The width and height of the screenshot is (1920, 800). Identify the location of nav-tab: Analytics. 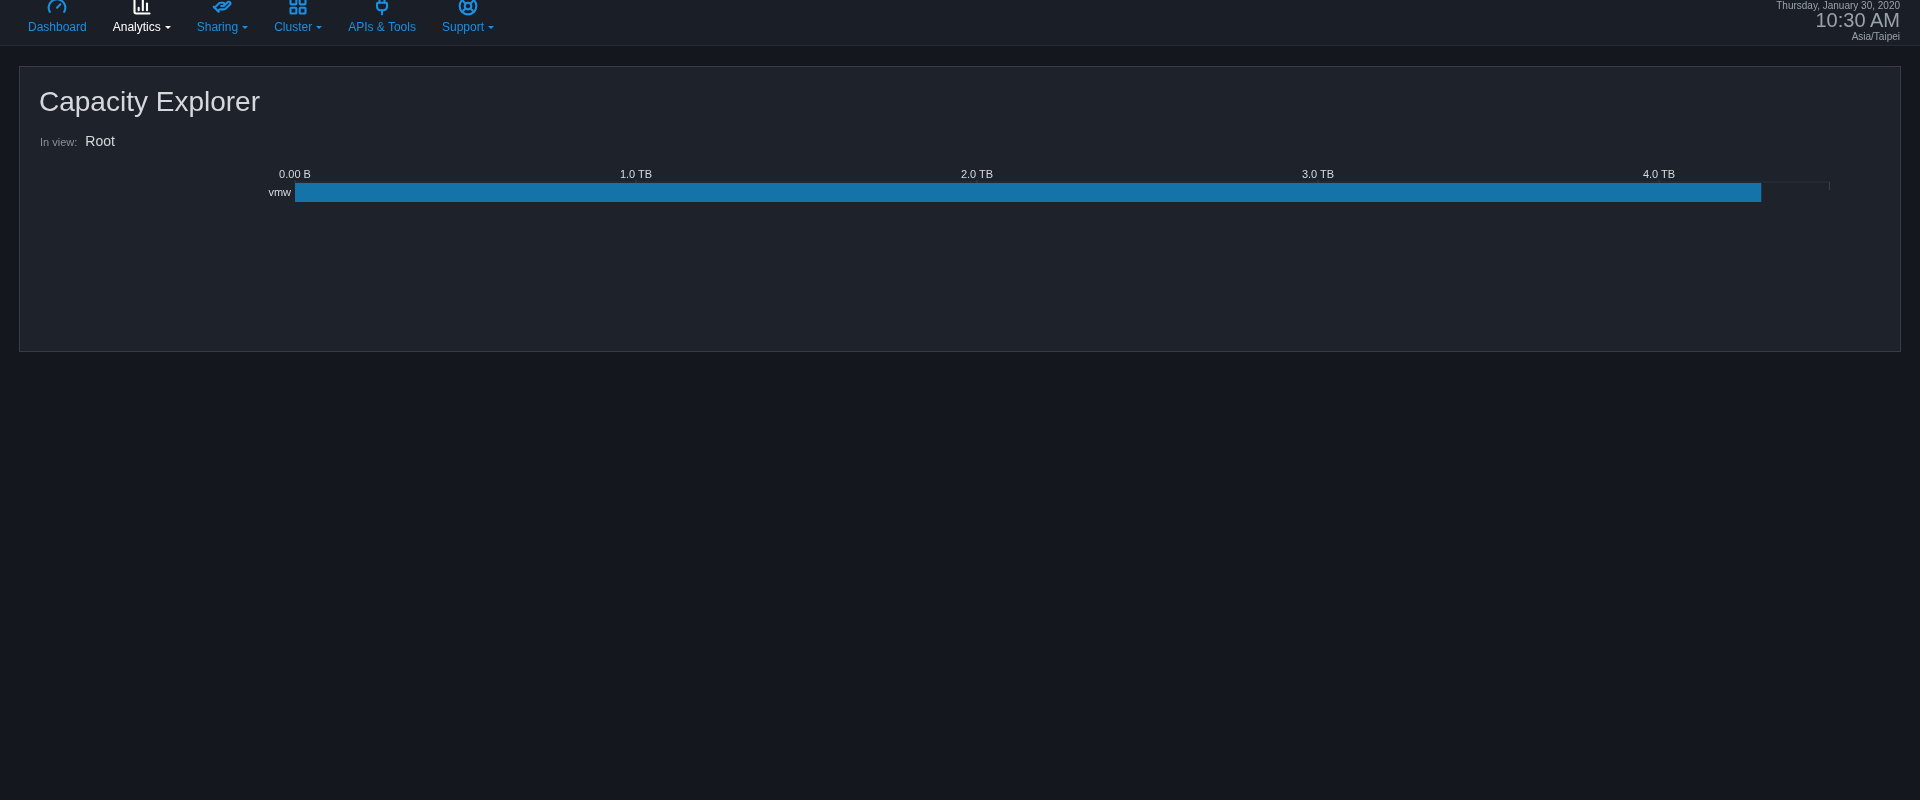
(141, 18).